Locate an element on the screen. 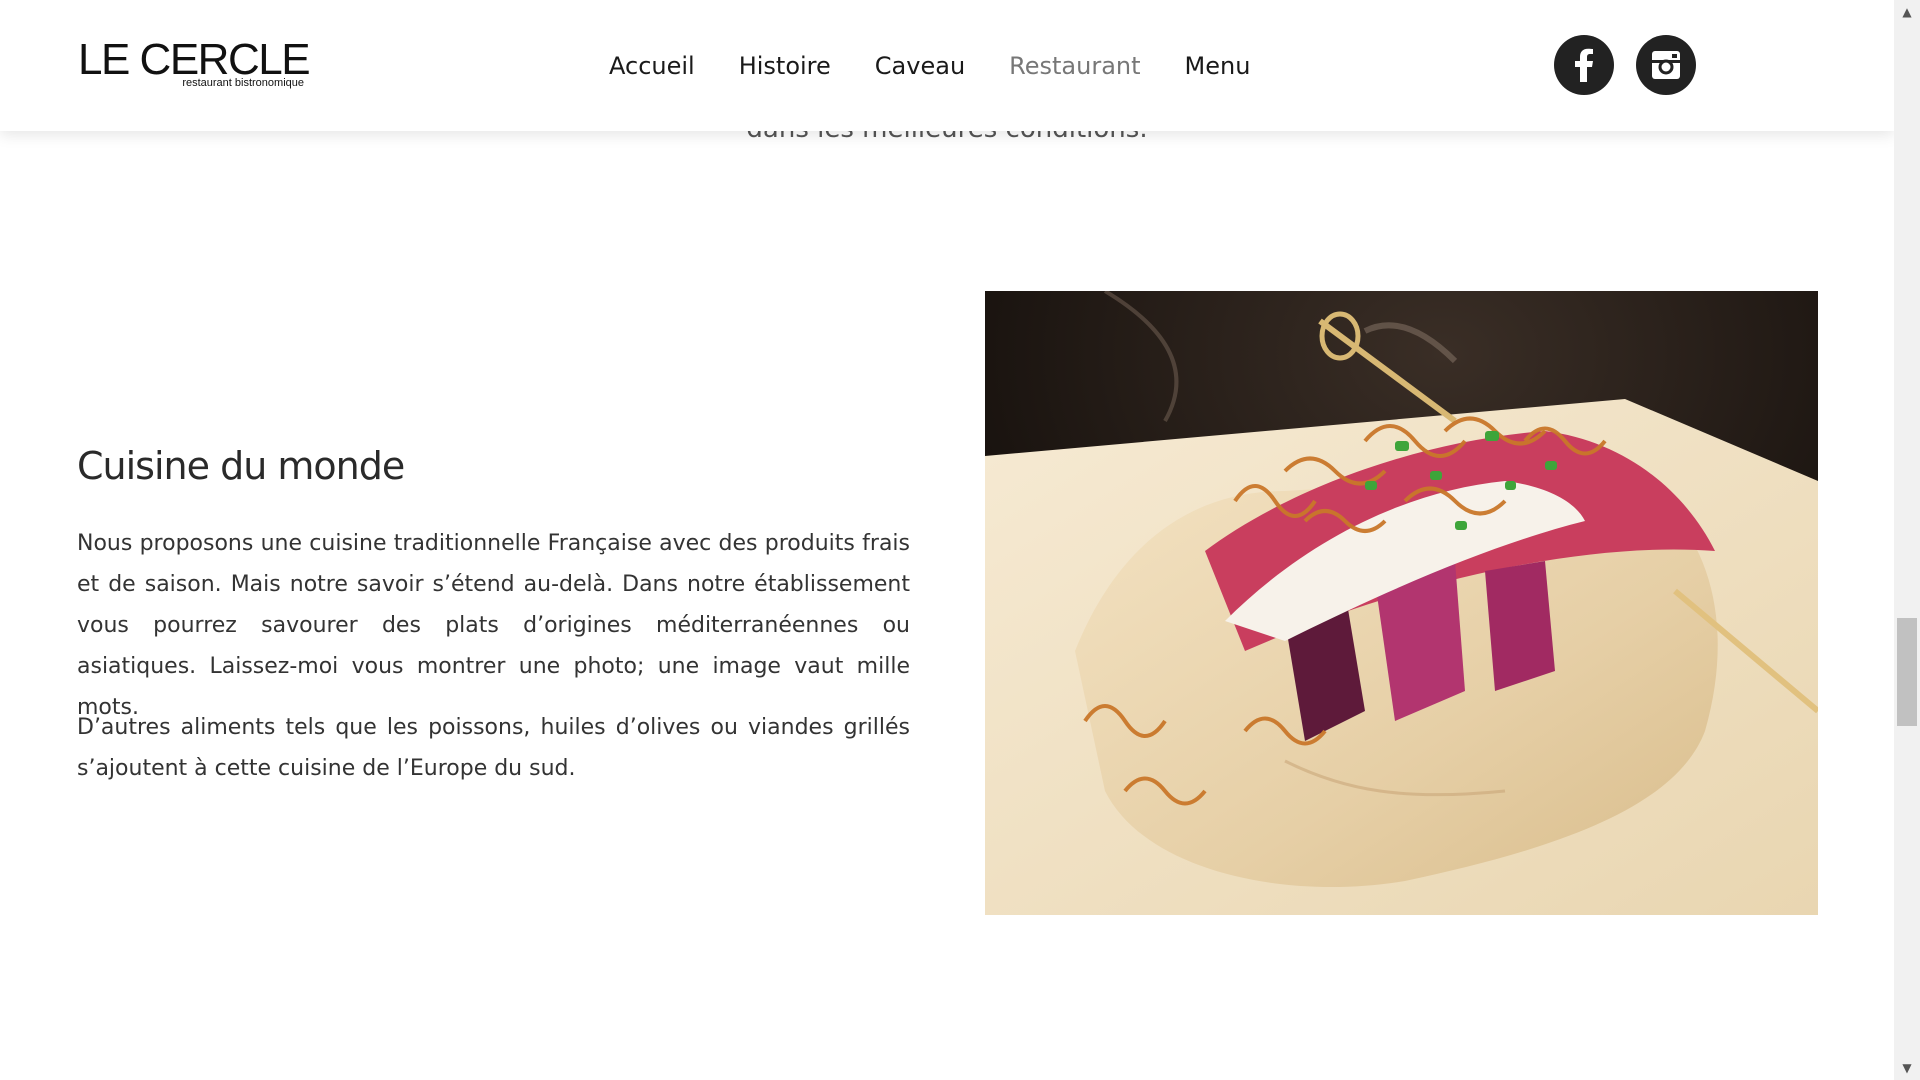 This screenshot has width=1920, height=1080. facebook-icon is located at coordinates (1584, 65).